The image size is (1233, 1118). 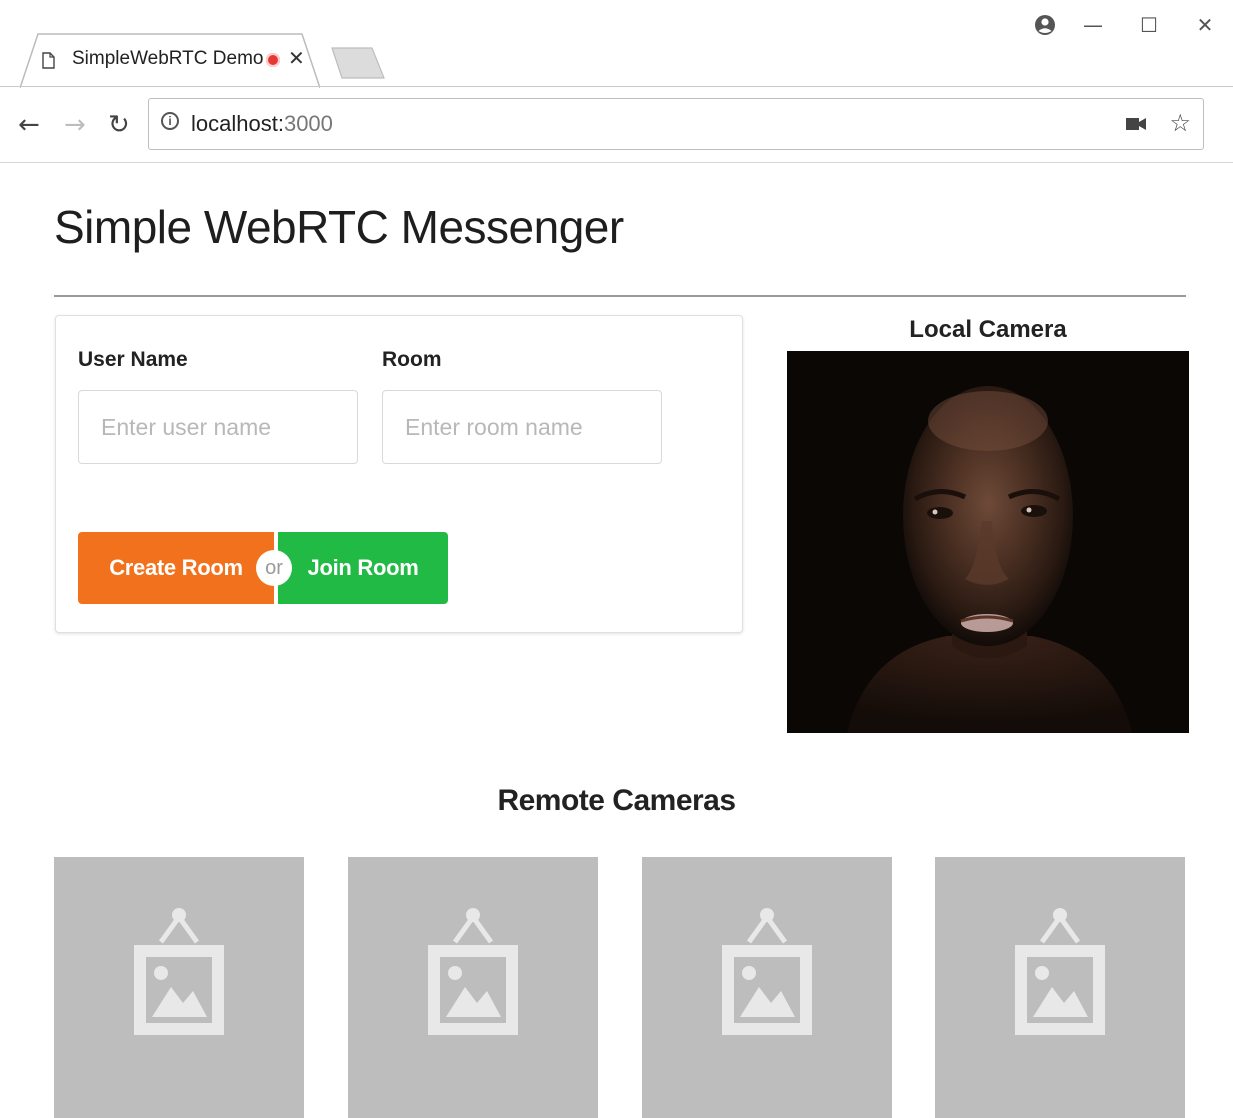 I want to click on window-controls: — ☐ ✕, so click(x=1129, y=25).